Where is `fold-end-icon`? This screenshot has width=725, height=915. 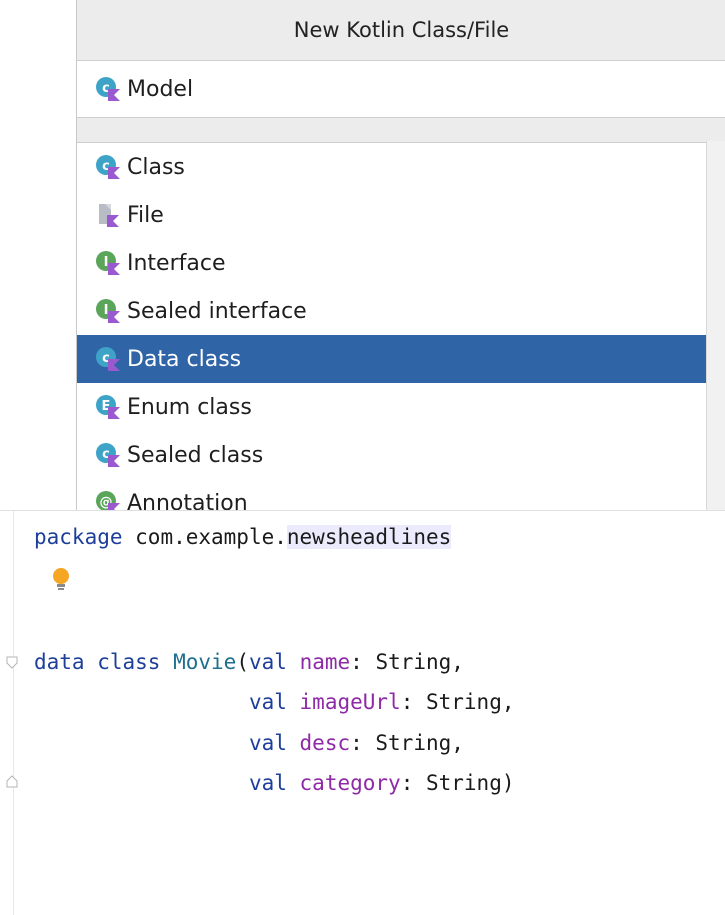
fold-end-icon is located at coordinates (12, 782).